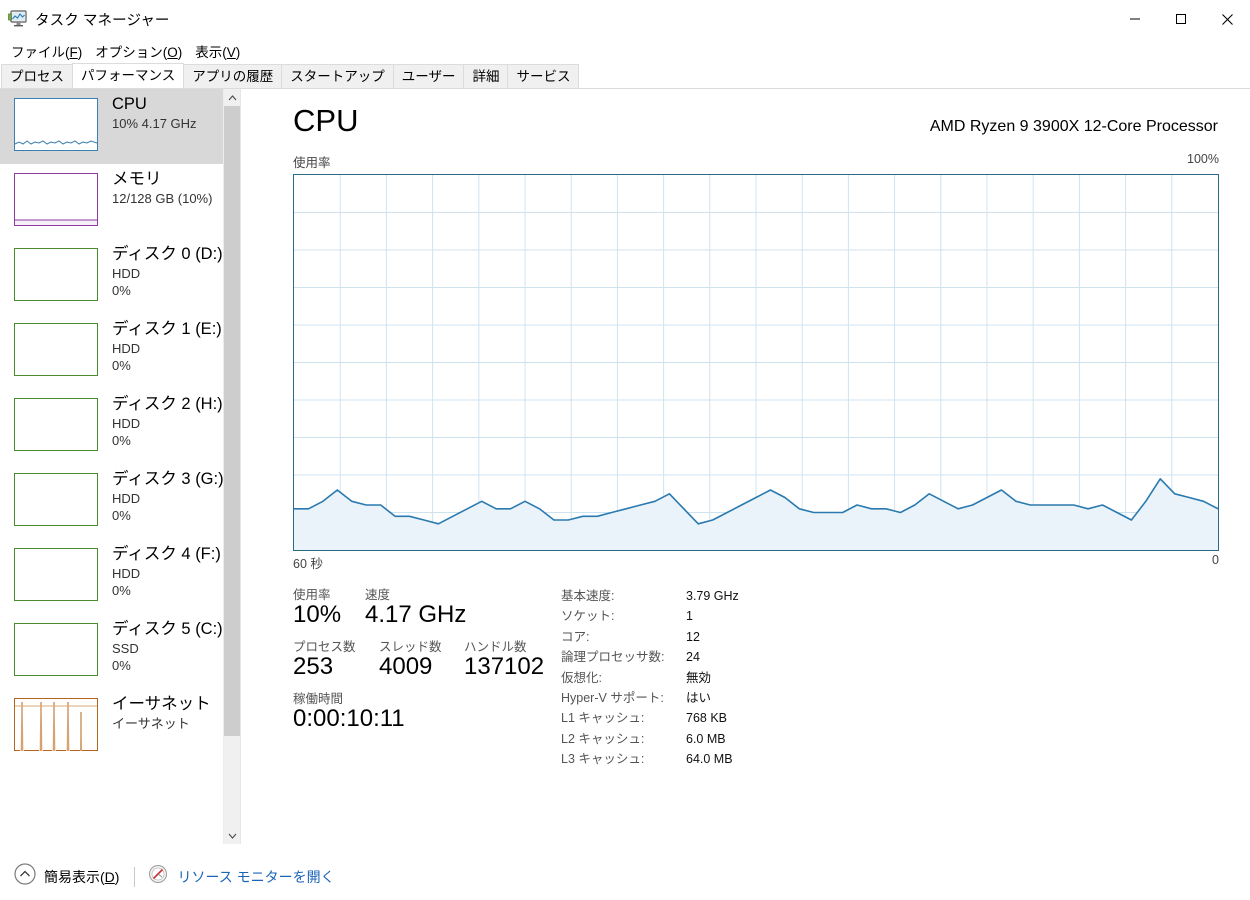 The width and height of the screenshot is (1250, 900). What do you see at coordinates (312, 163) in the screenshot?
I see `chart-y-label: 使用率` at bounding box center [312, 163].